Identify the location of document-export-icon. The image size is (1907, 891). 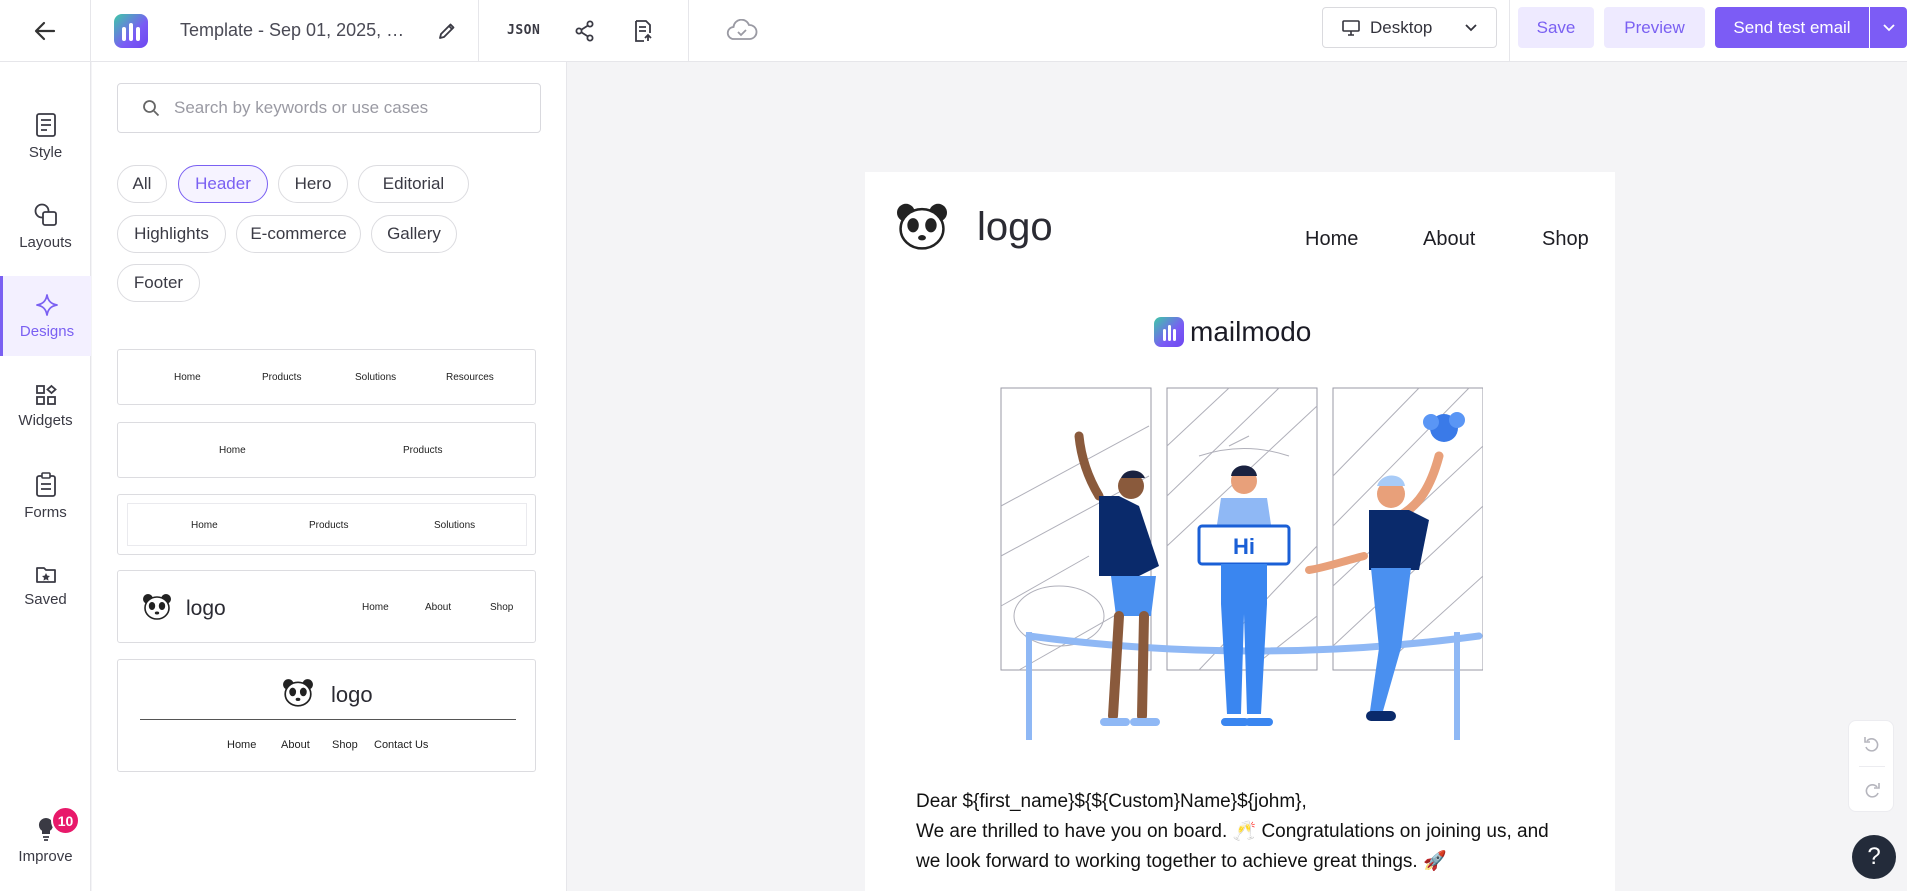
(643, 30).